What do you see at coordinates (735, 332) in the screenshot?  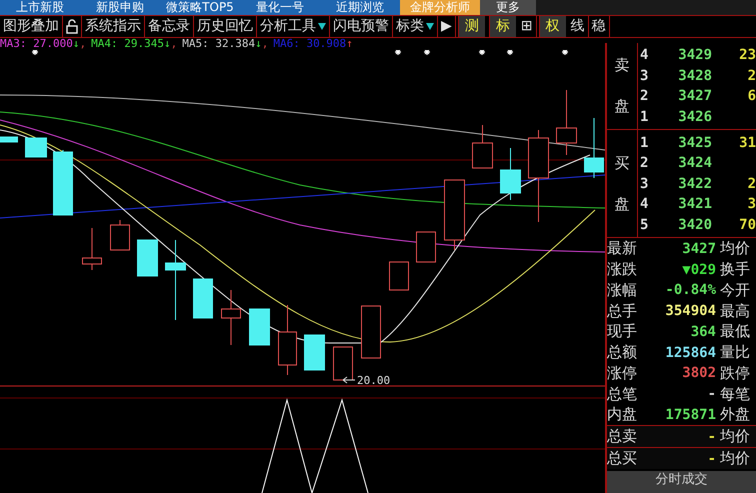 I see `stat-label: 最低` at bounding box center [735, 332].